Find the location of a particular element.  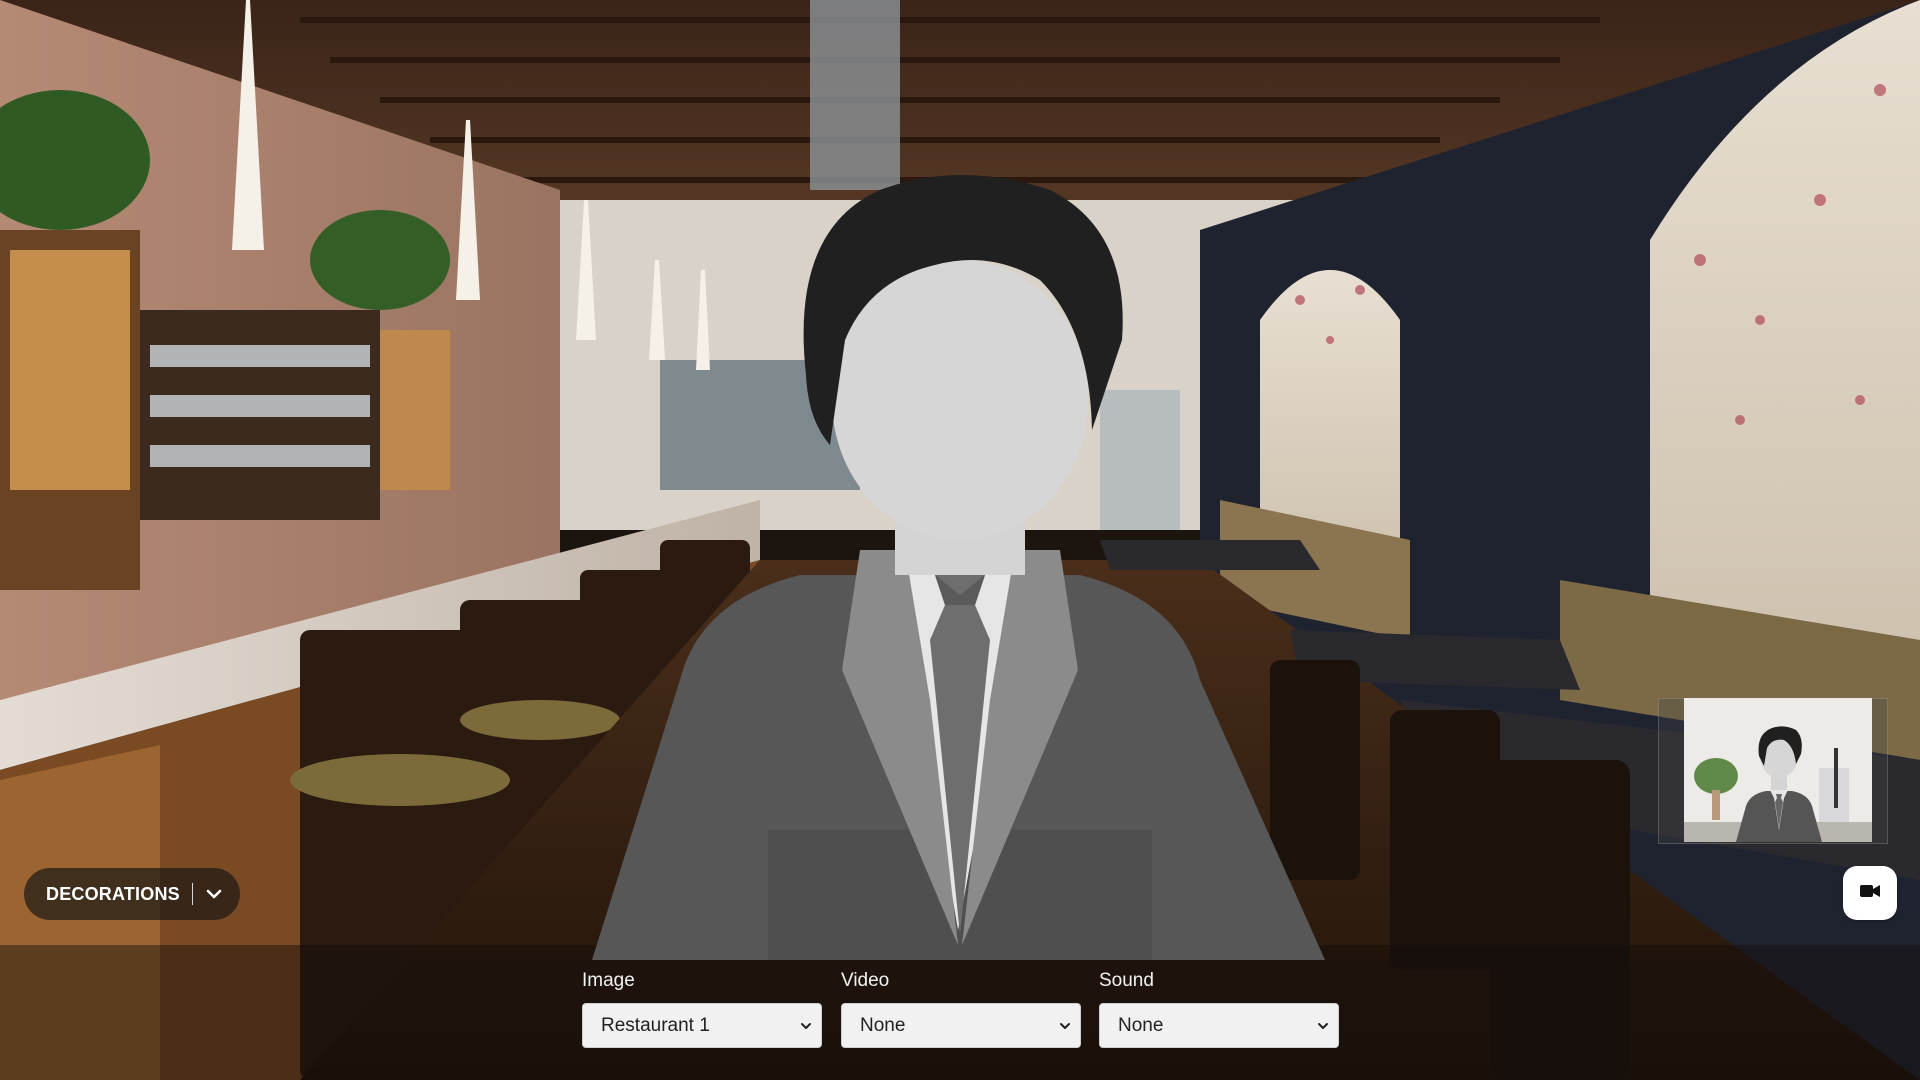

image-selector: Image Restaurant 1 is located at coordinates (702, 1009).